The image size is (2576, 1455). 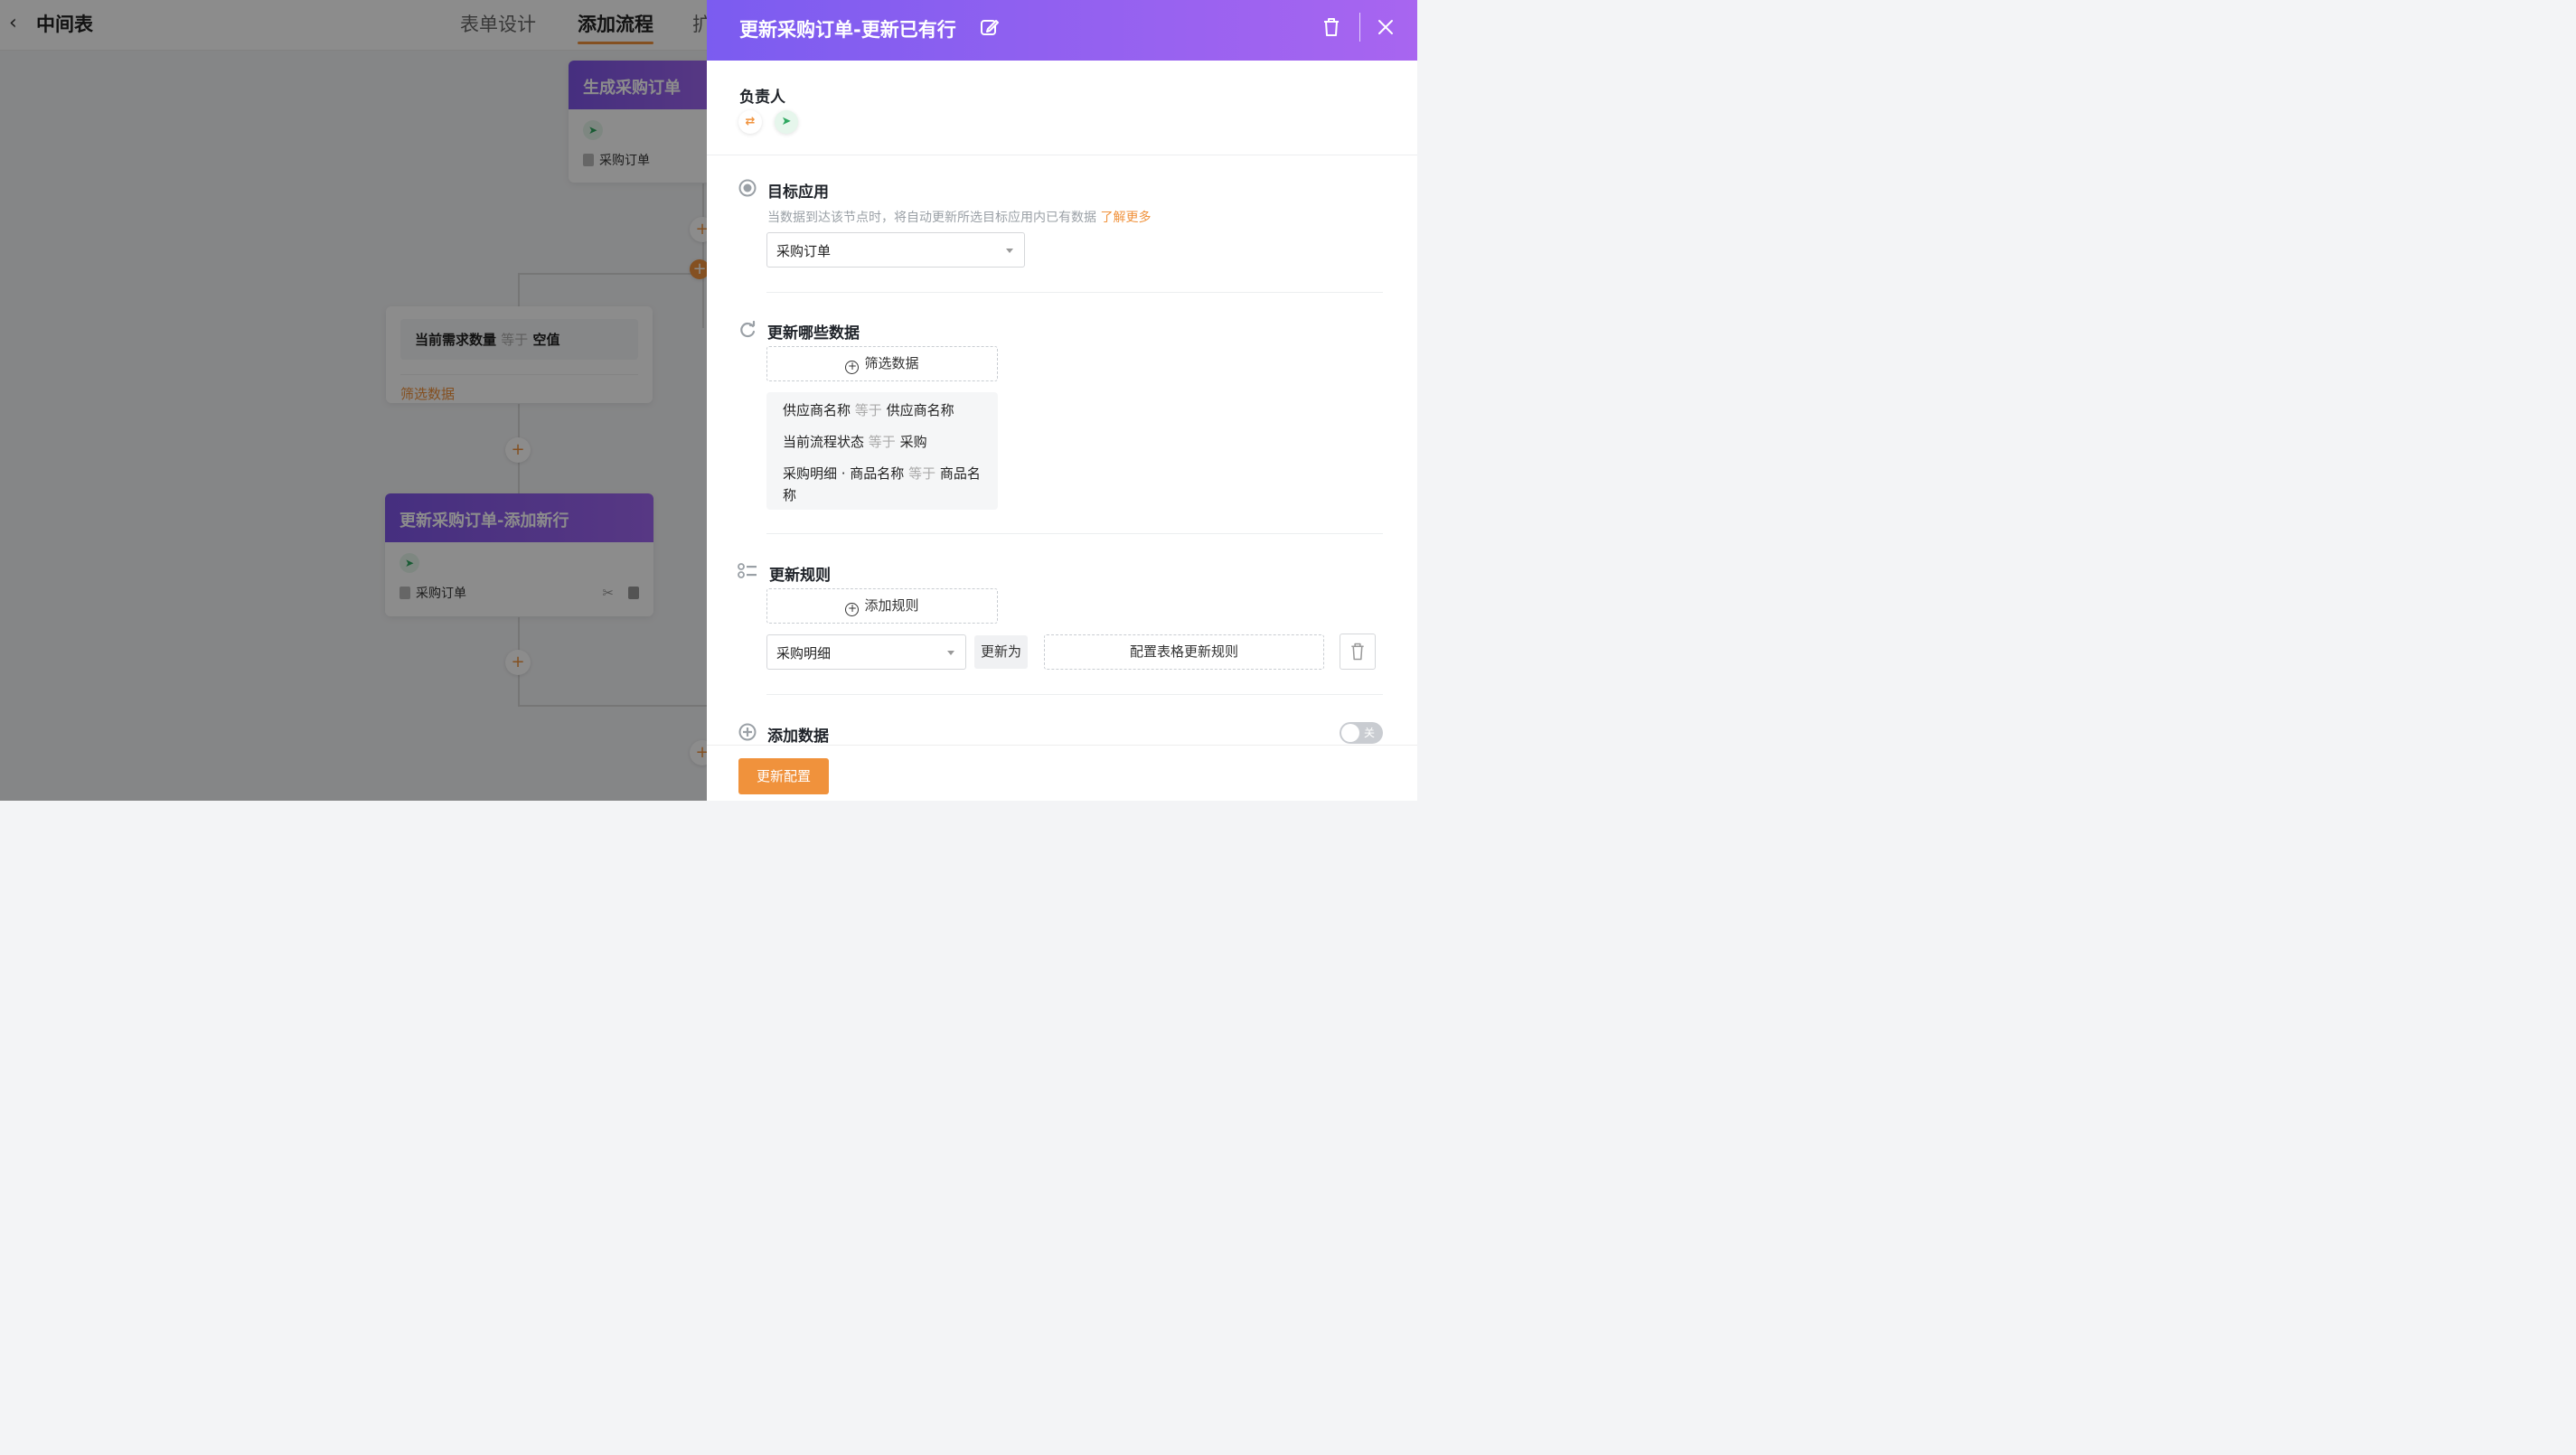 I want to click on add-rule-button: + 添加规则, so click(x=882, y=606).